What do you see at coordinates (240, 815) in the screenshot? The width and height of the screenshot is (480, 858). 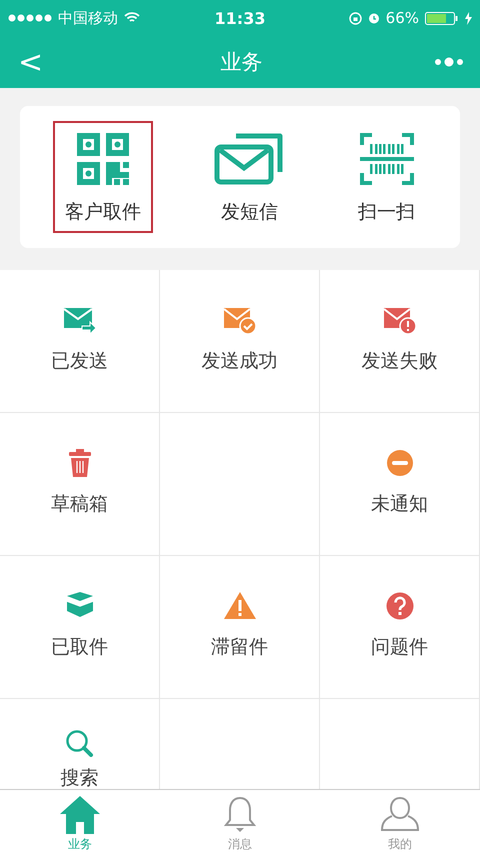 I see `bell-icon` at bounding box center [240, 815].